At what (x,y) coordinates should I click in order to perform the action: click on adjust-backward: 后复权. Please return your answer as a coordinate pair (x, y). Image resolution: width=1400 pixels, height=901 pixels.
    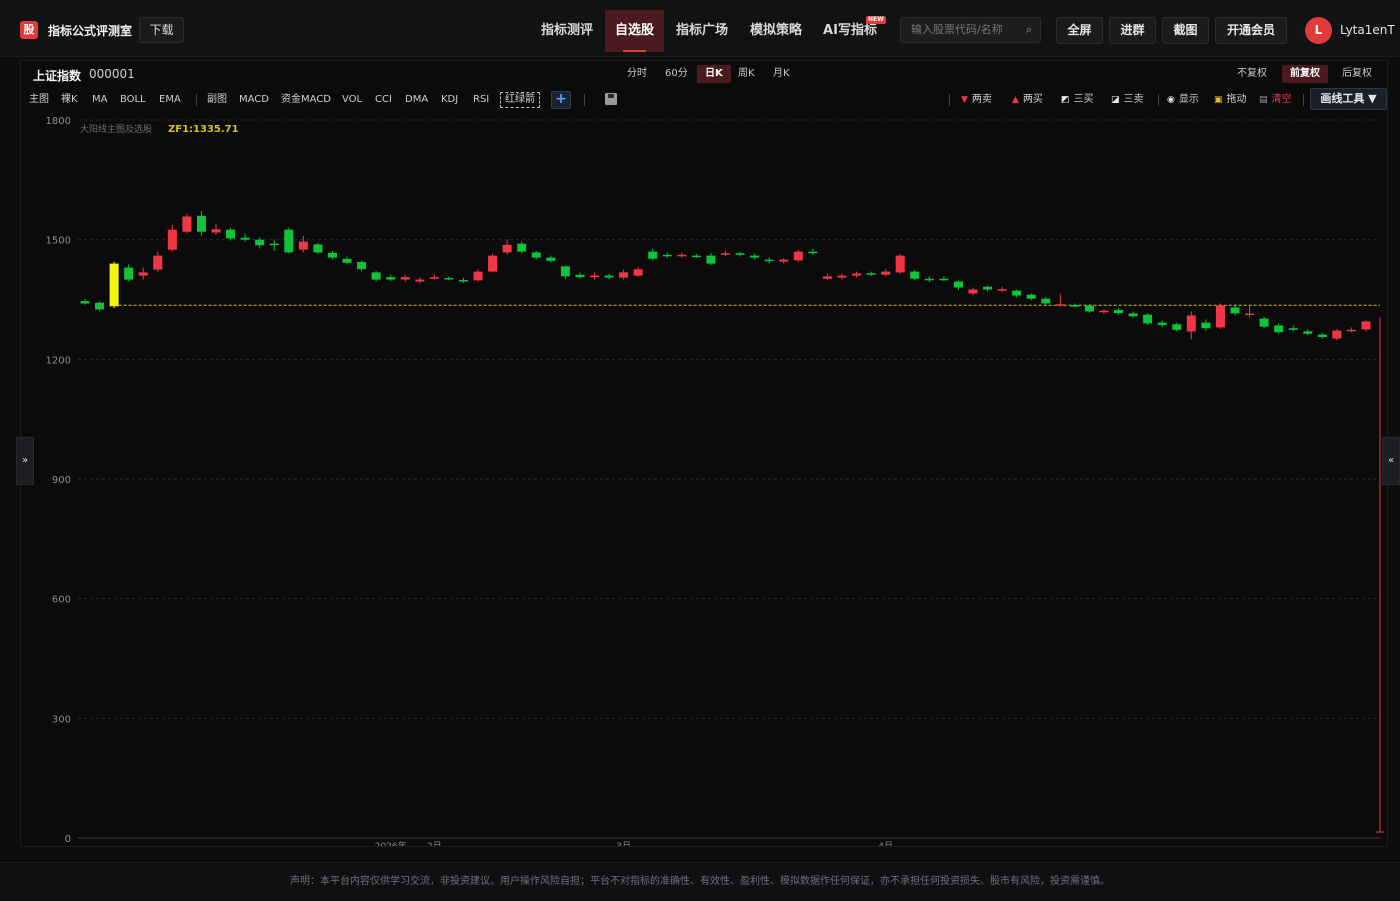
    Looking at the image, I should click on (1357, 74).